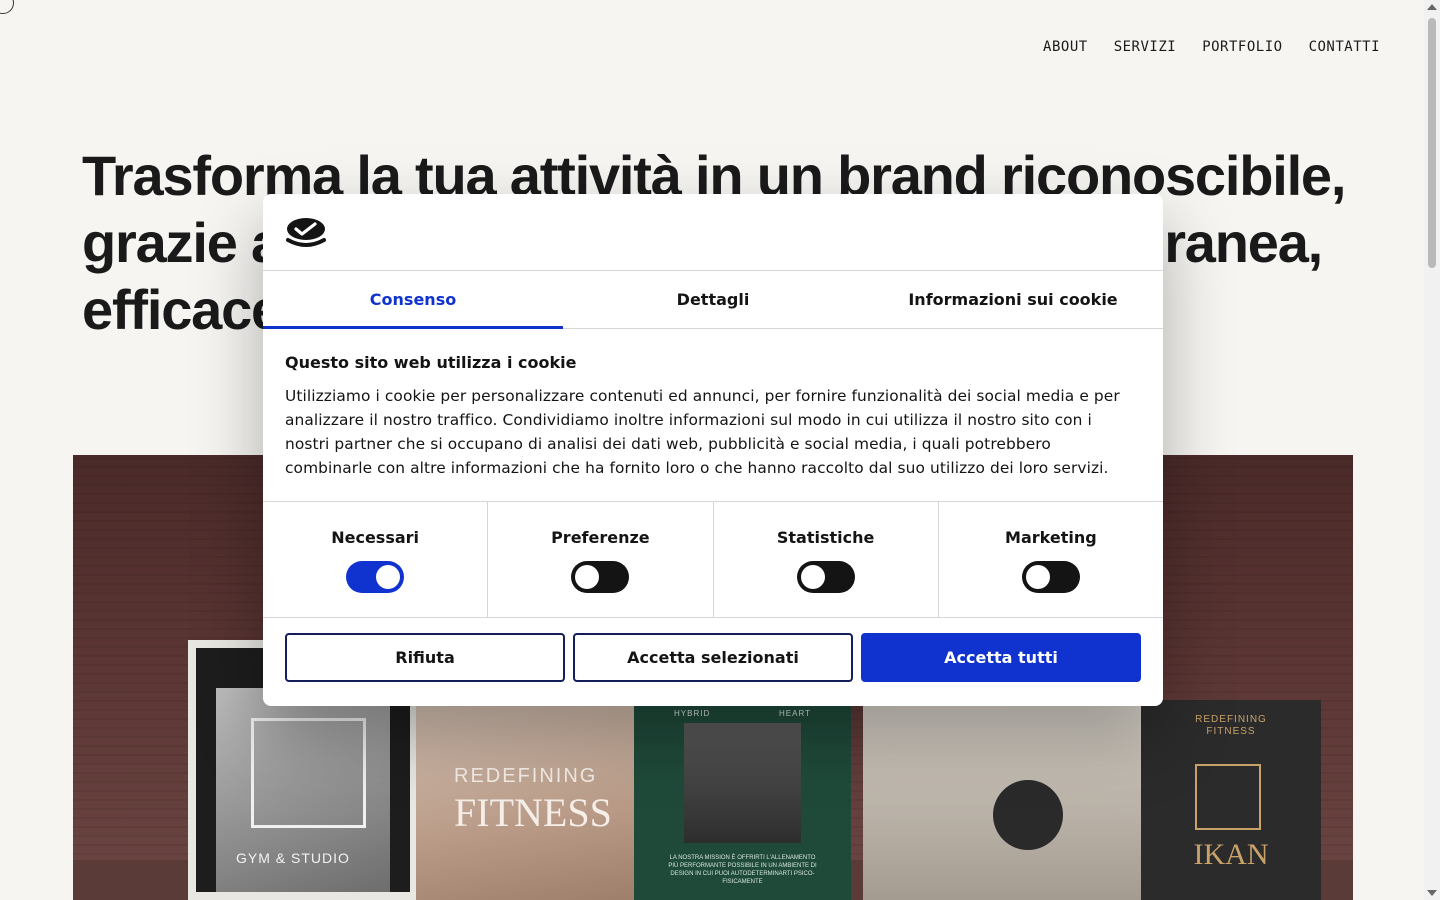 This screenshot has width=1440, height=900. What do you see at coordinates (742, 713) in the screenshot?
I see `poster-header: HYBRID HEART` at bounding box center [742, 713].